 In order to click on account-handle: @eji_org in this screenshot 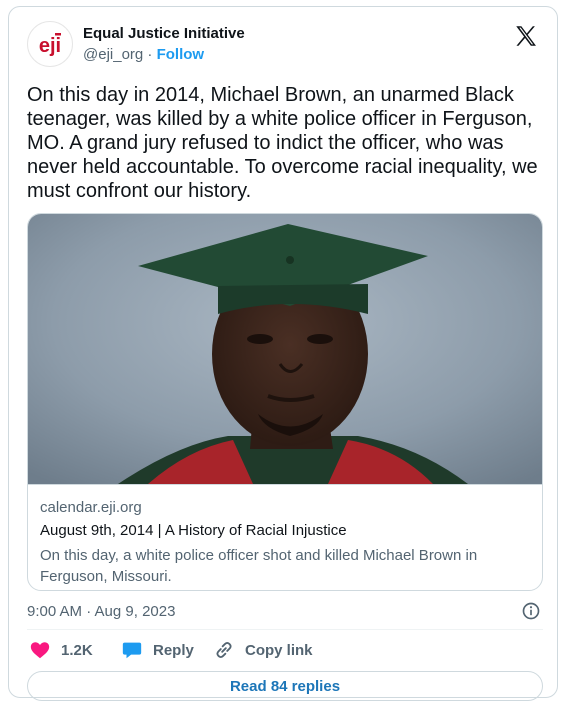, I will do `click(113, 54)`.